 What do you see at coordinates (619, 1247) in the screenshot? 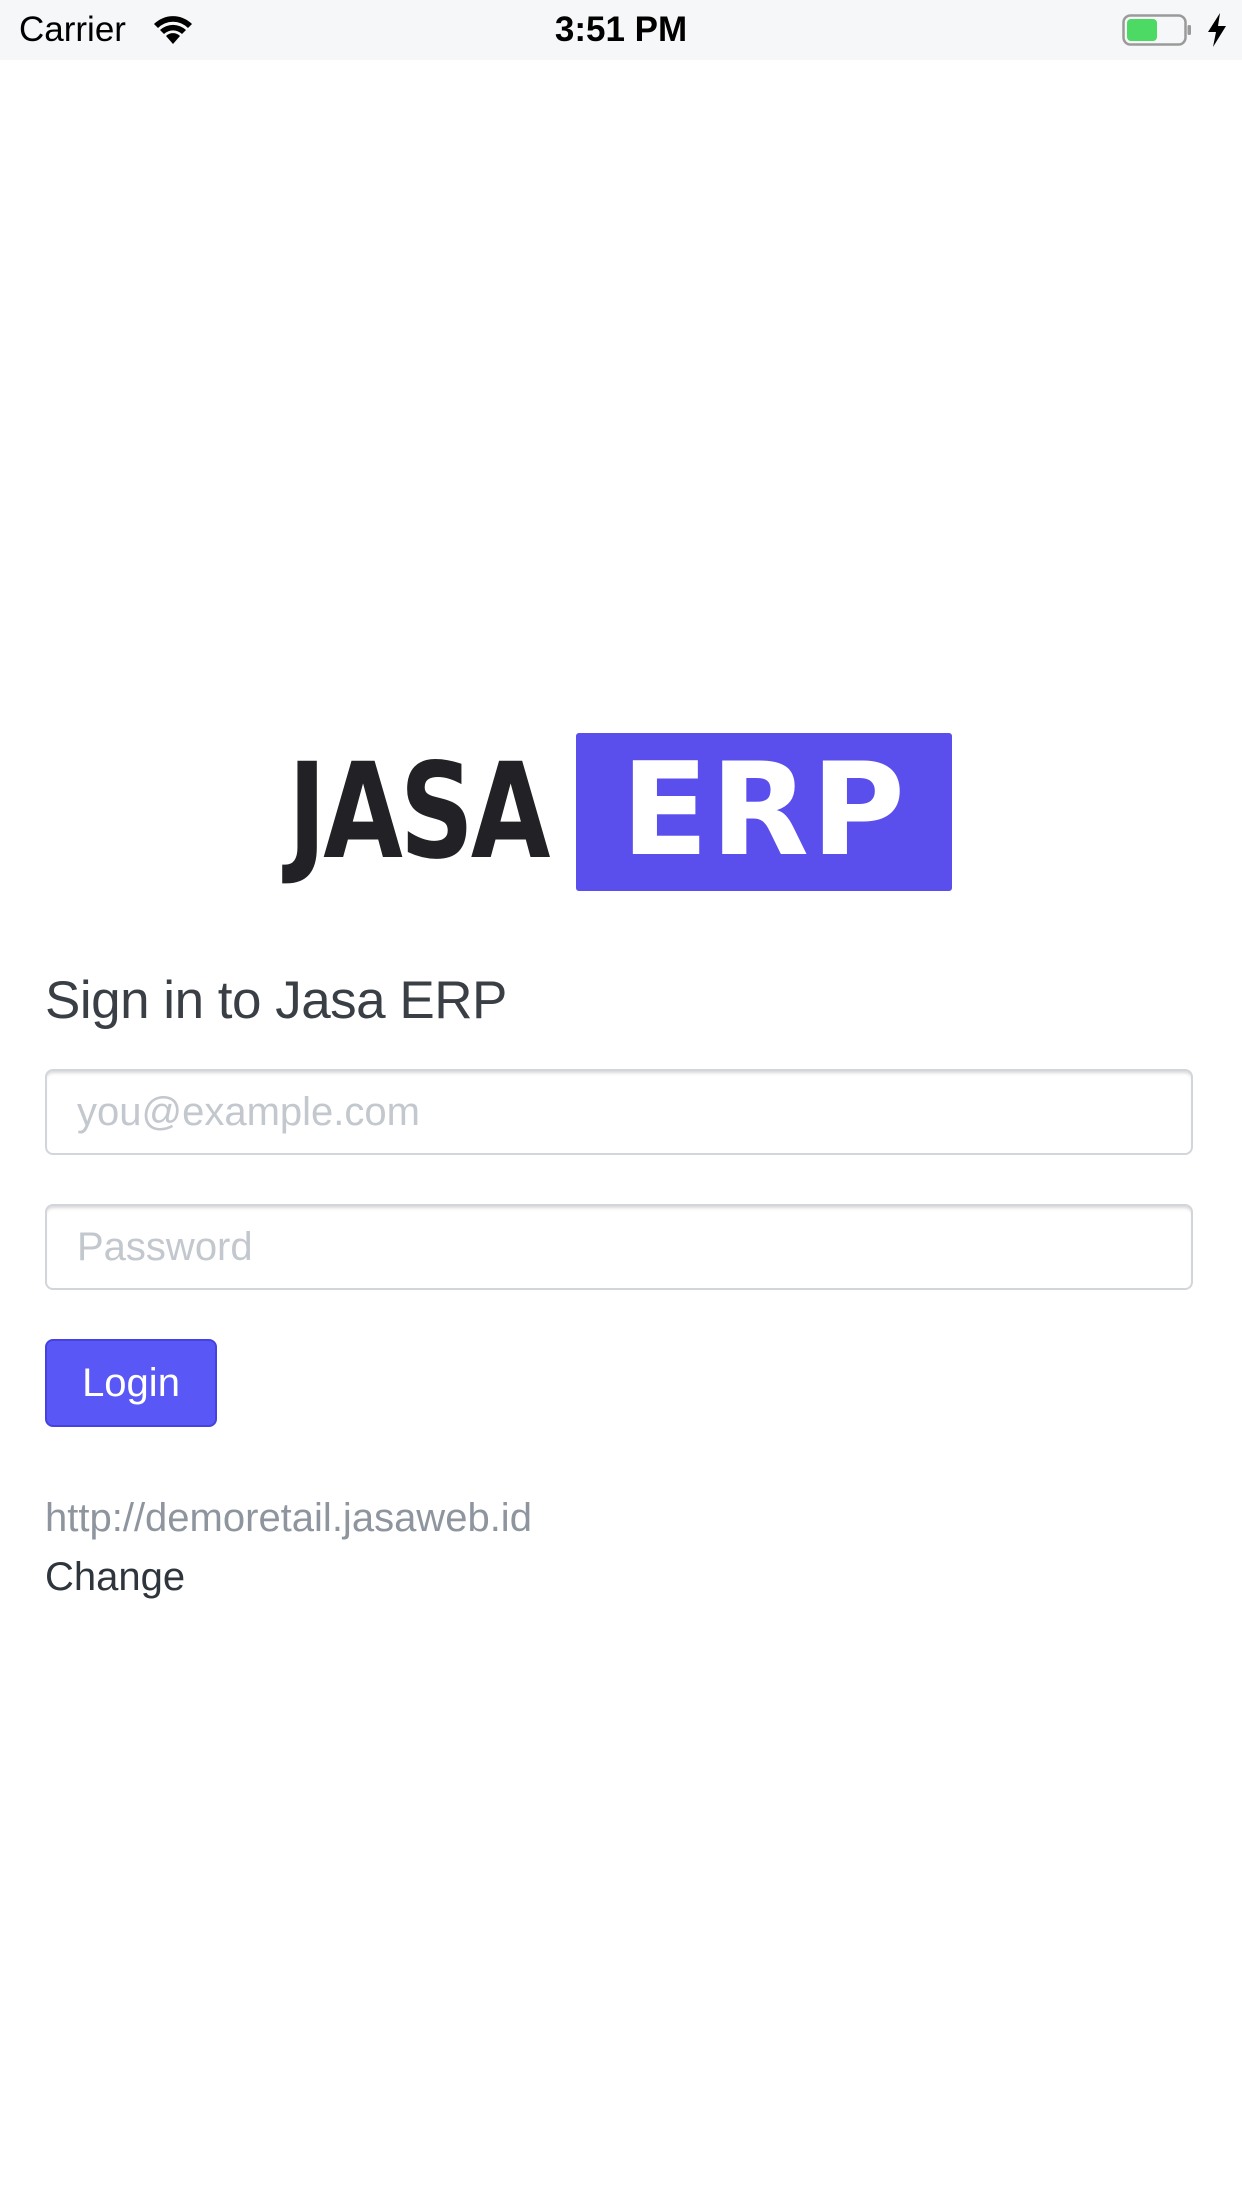
I see `password-field` at bounding box center [619, 1247].